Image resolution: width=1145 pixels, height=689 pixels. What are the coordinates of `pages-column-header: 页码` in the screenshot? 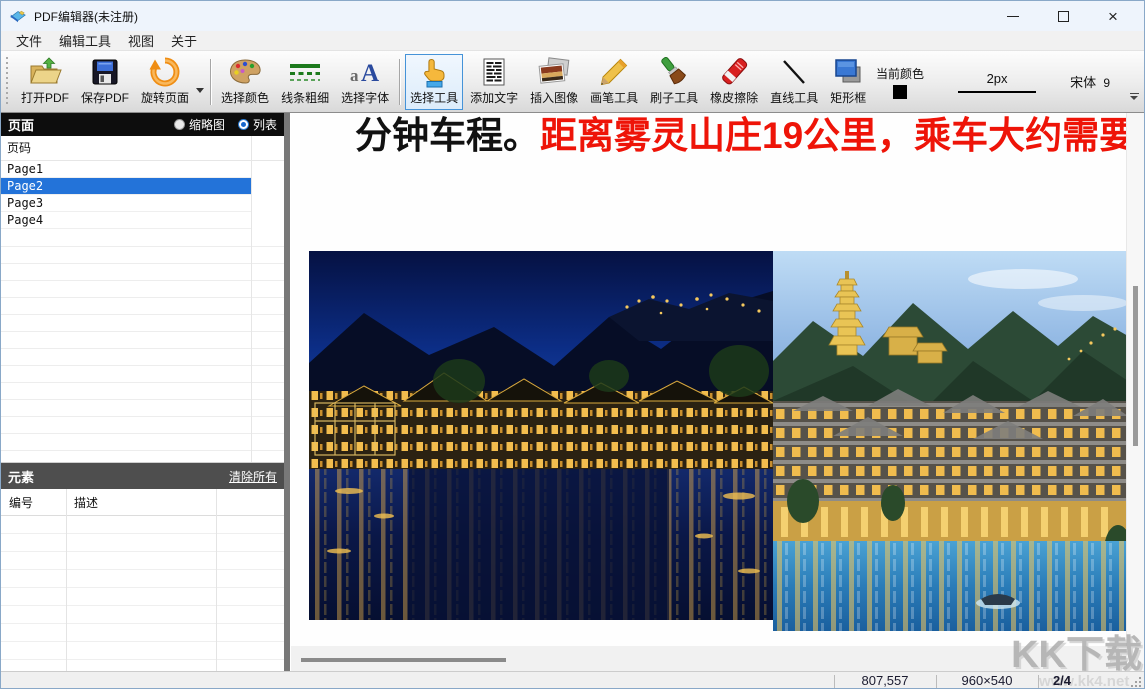 It's located at (142, 148).